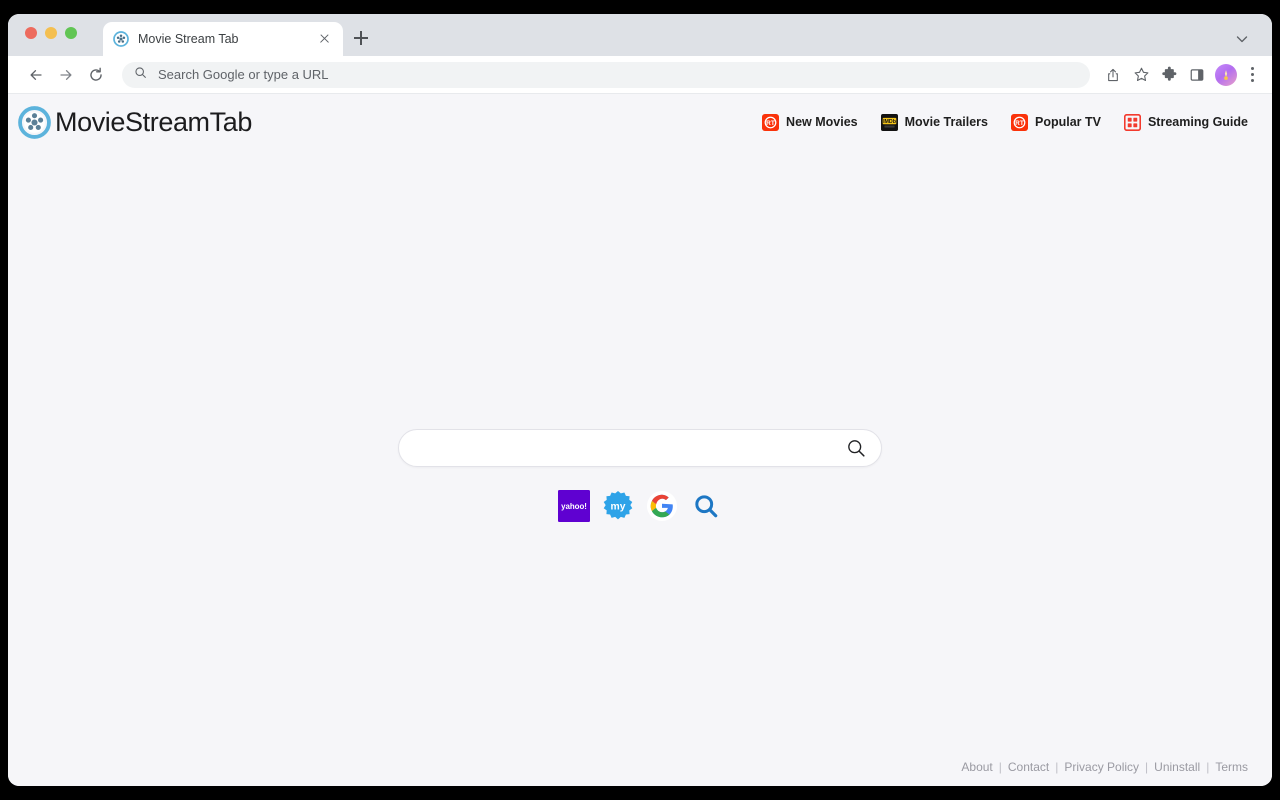 The image size is (1280, 800). I want to click on close-window-button, so click(31, 33).